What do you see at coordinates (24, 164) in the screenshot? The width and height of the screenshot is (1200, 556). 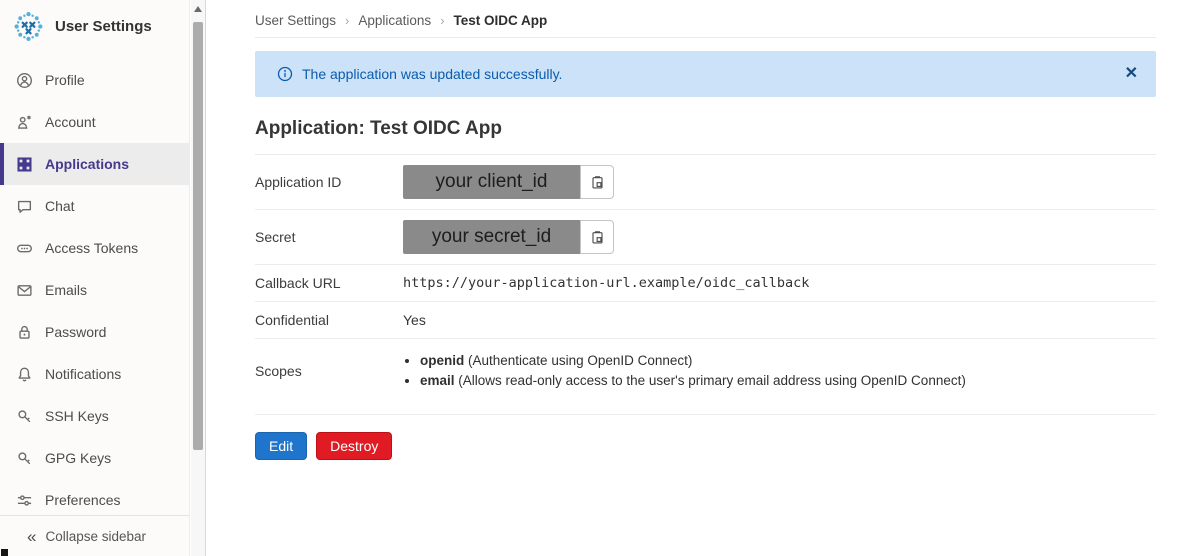 I see `applications-icon` at bounding box center [24, 164].